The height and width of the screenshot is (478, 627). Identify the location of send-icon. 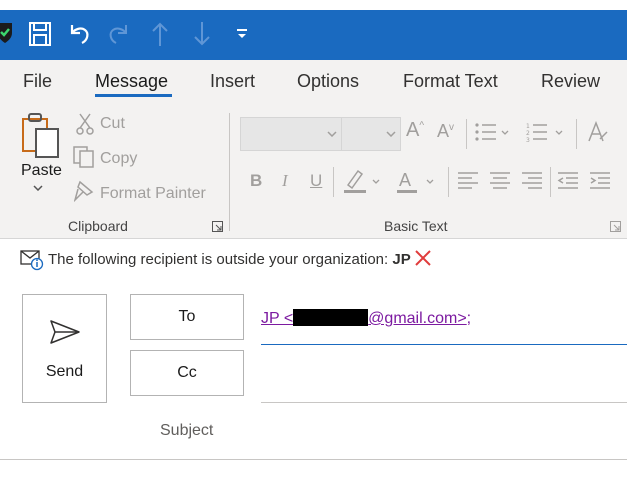
(65, 332).